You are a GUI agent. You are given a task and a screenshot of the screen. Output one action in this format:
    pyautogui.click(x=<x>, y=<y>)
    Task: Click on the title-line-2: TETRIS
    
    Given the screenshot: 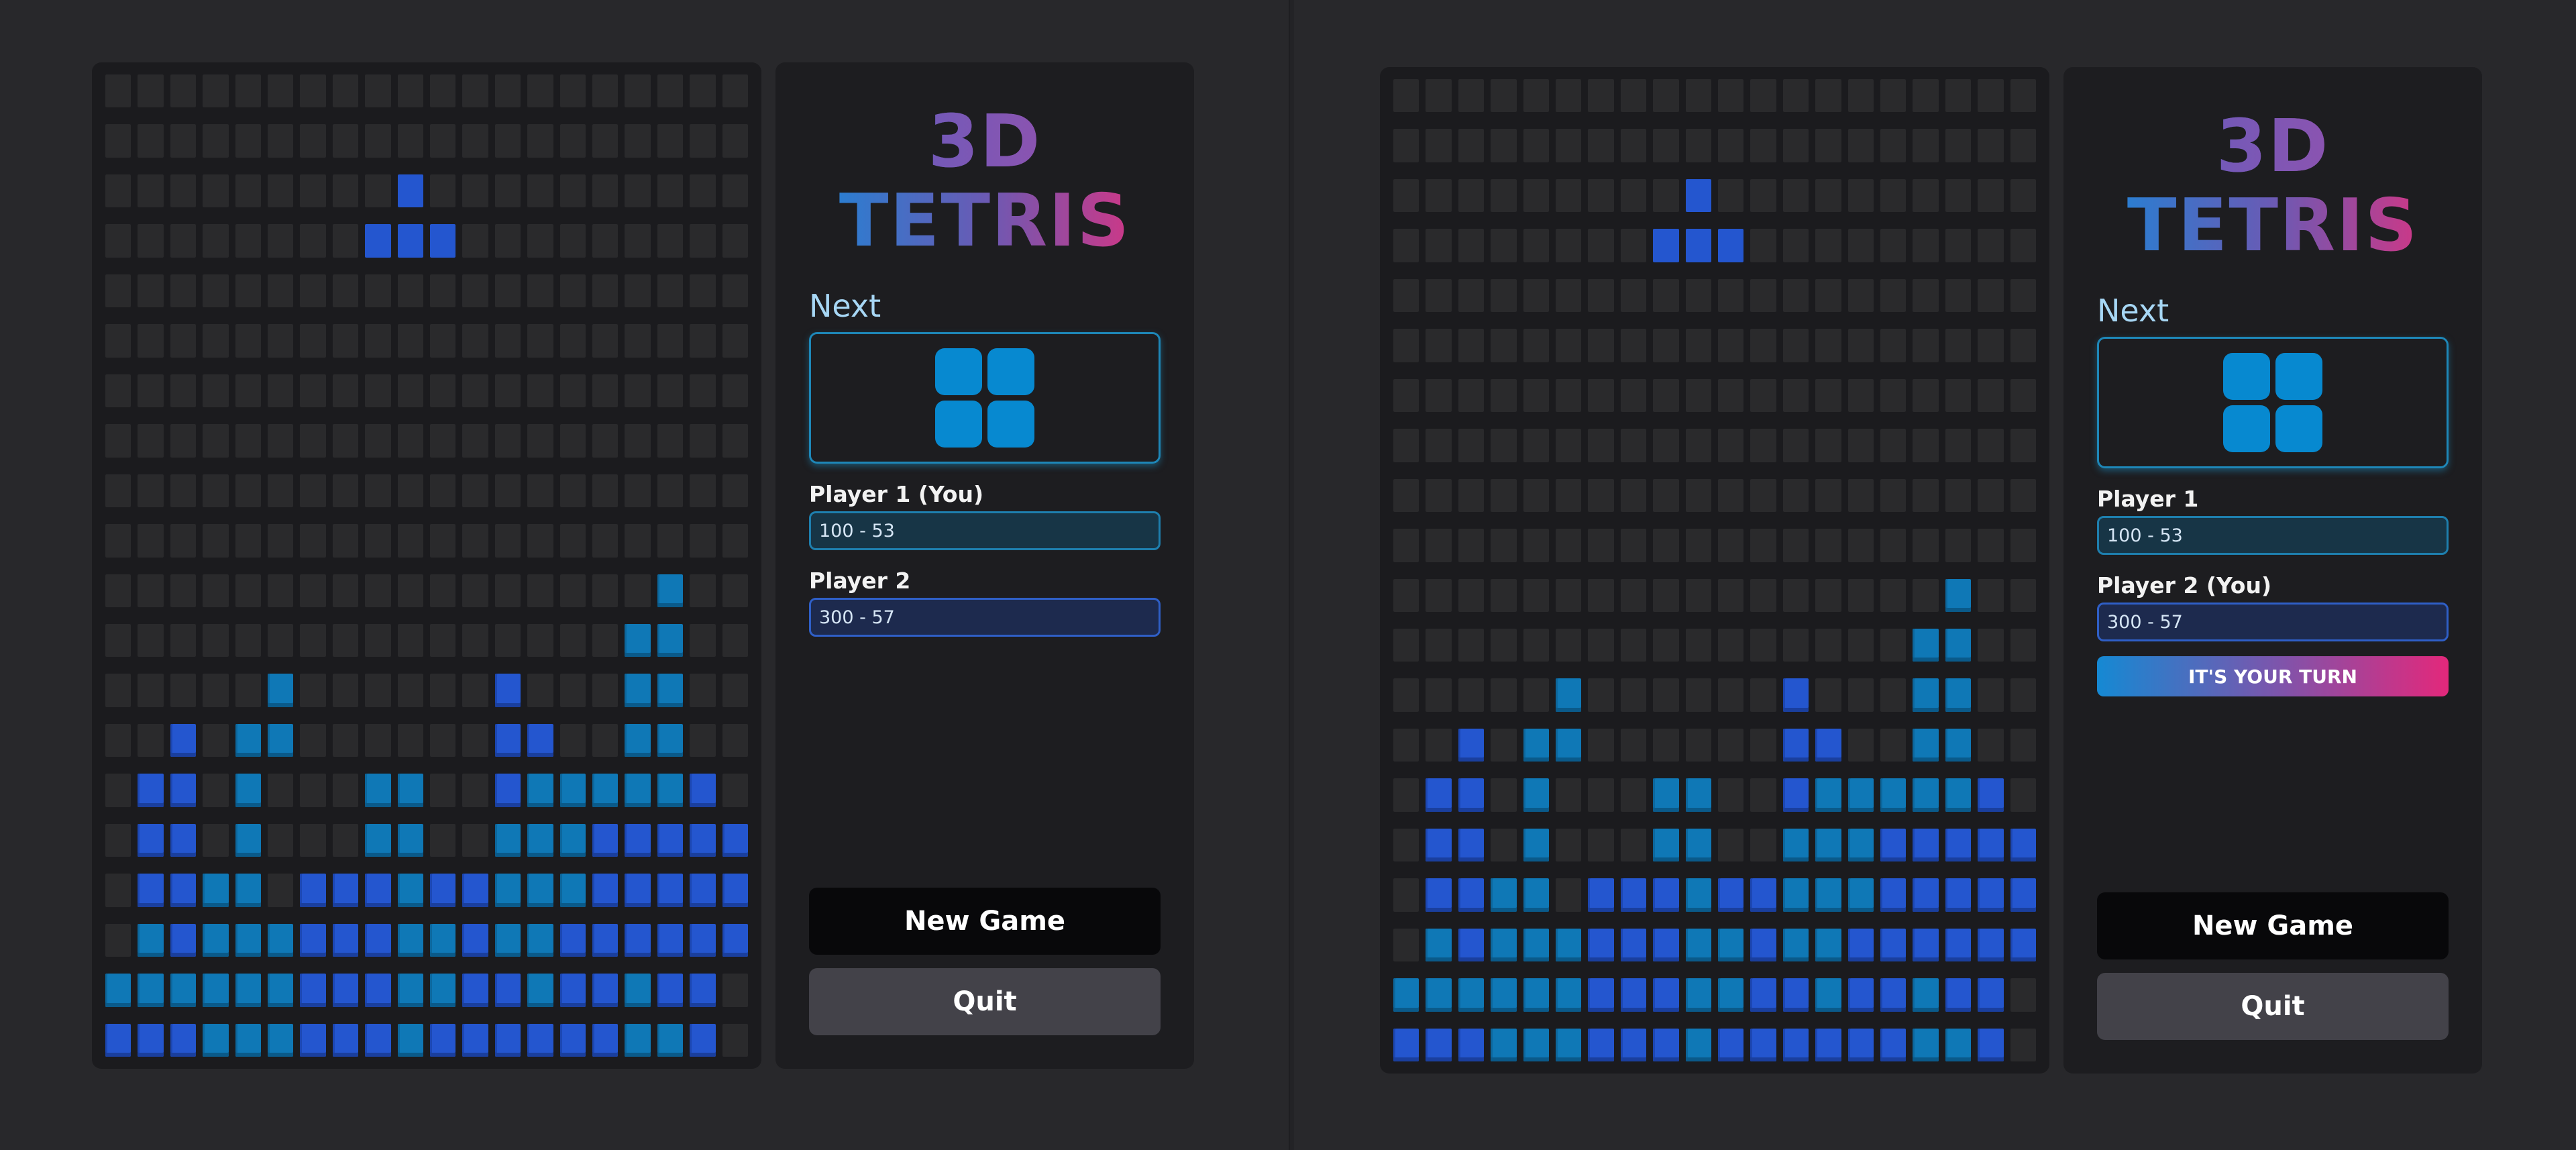 What is the action you would take?
    pyautogui.click(x=2273, y=226)
    